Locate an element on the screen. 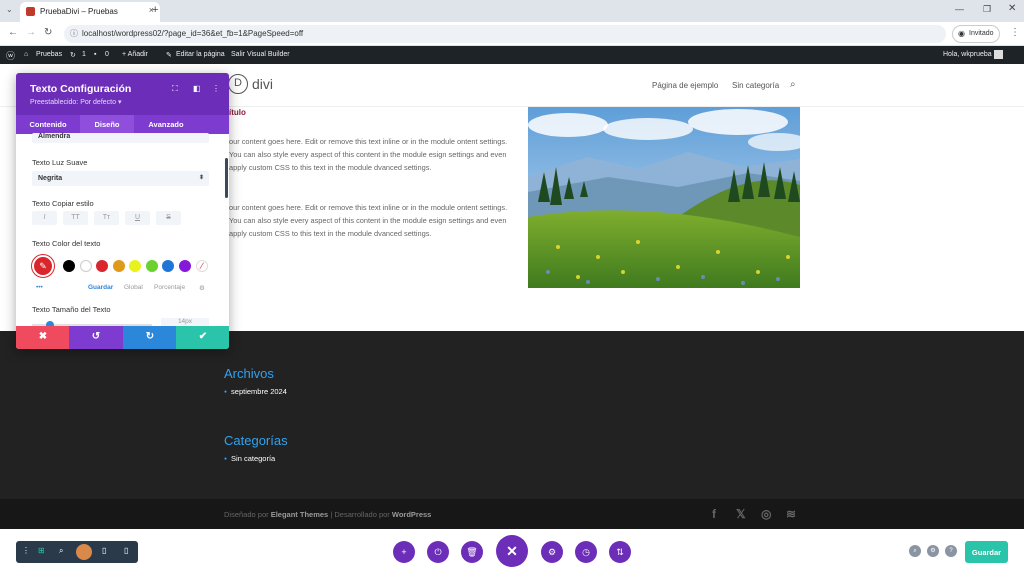  site-logo-text: divi is located at coordinates (262, 84).